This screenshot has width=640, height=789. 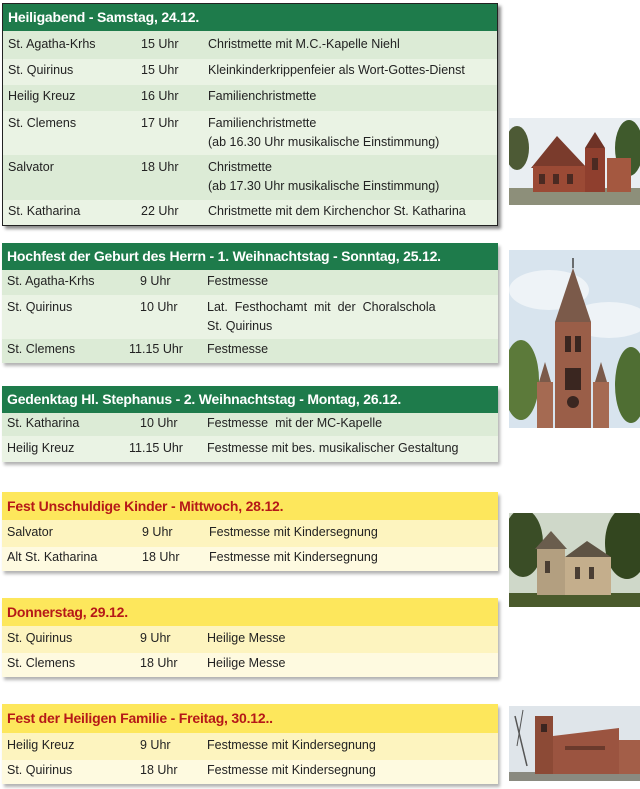 I want to click on schedule-row: Heilig Kreuz 16 Uhr Familienchristmette, so click(x=250, y=98).